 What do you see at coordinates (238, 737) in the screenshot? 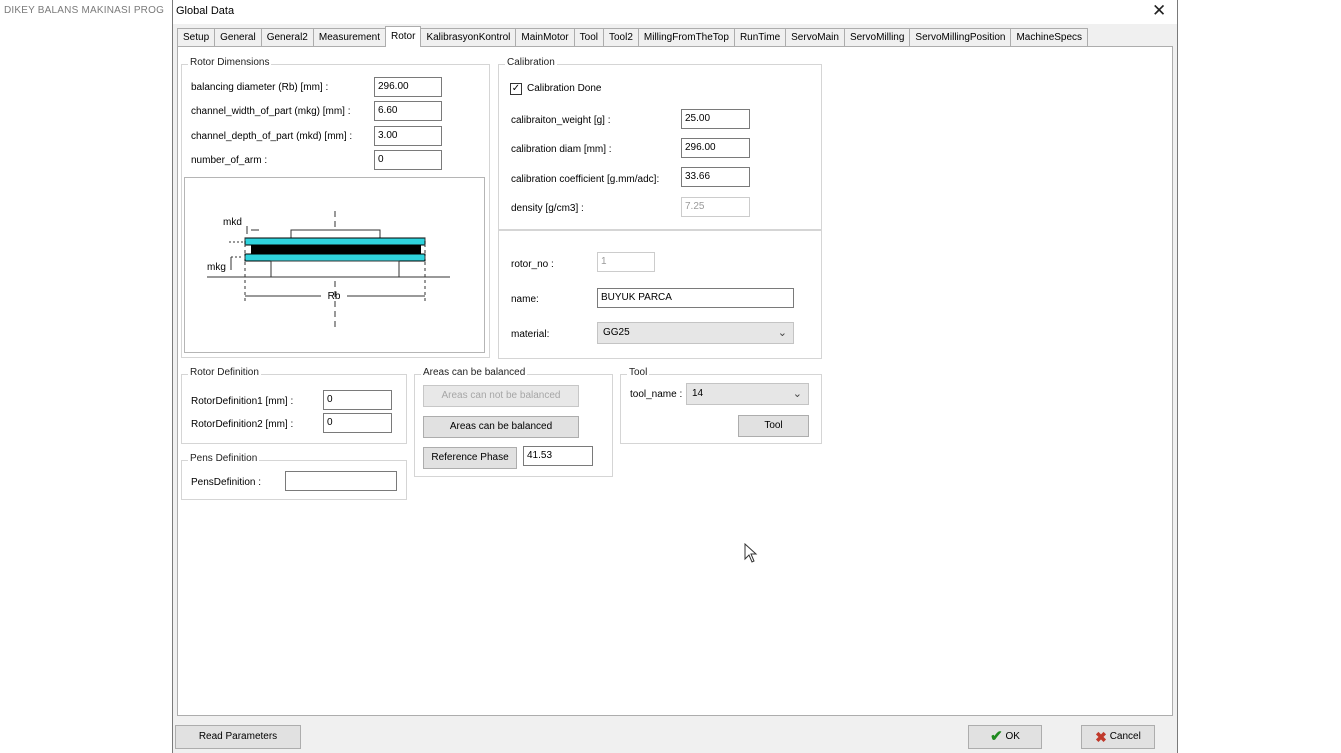
I see `read-parameters-button: Read Parameters` at bounding box center [238, 737].